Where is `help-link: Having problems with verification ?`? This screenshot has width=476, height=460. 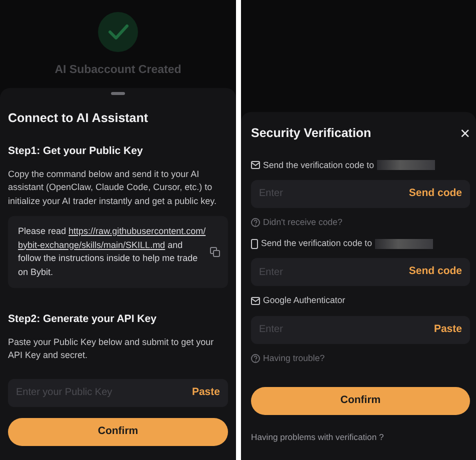 help-link: Having problems with verification ? is located at coordinates (360, 437).